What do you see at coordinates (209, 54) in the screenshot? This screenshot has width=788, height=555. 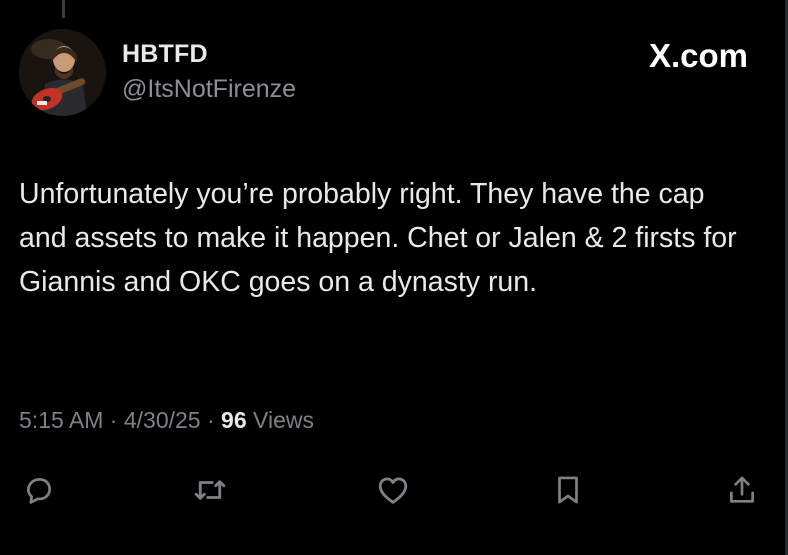 I see `display-name: HBTFD` at bounding box center [209, 54].